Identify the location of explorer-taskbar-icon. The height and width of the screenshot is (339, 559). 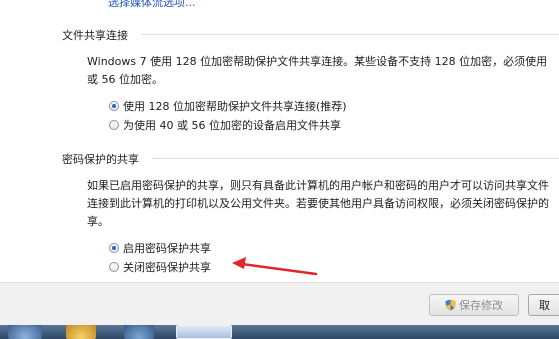
(81, 332).